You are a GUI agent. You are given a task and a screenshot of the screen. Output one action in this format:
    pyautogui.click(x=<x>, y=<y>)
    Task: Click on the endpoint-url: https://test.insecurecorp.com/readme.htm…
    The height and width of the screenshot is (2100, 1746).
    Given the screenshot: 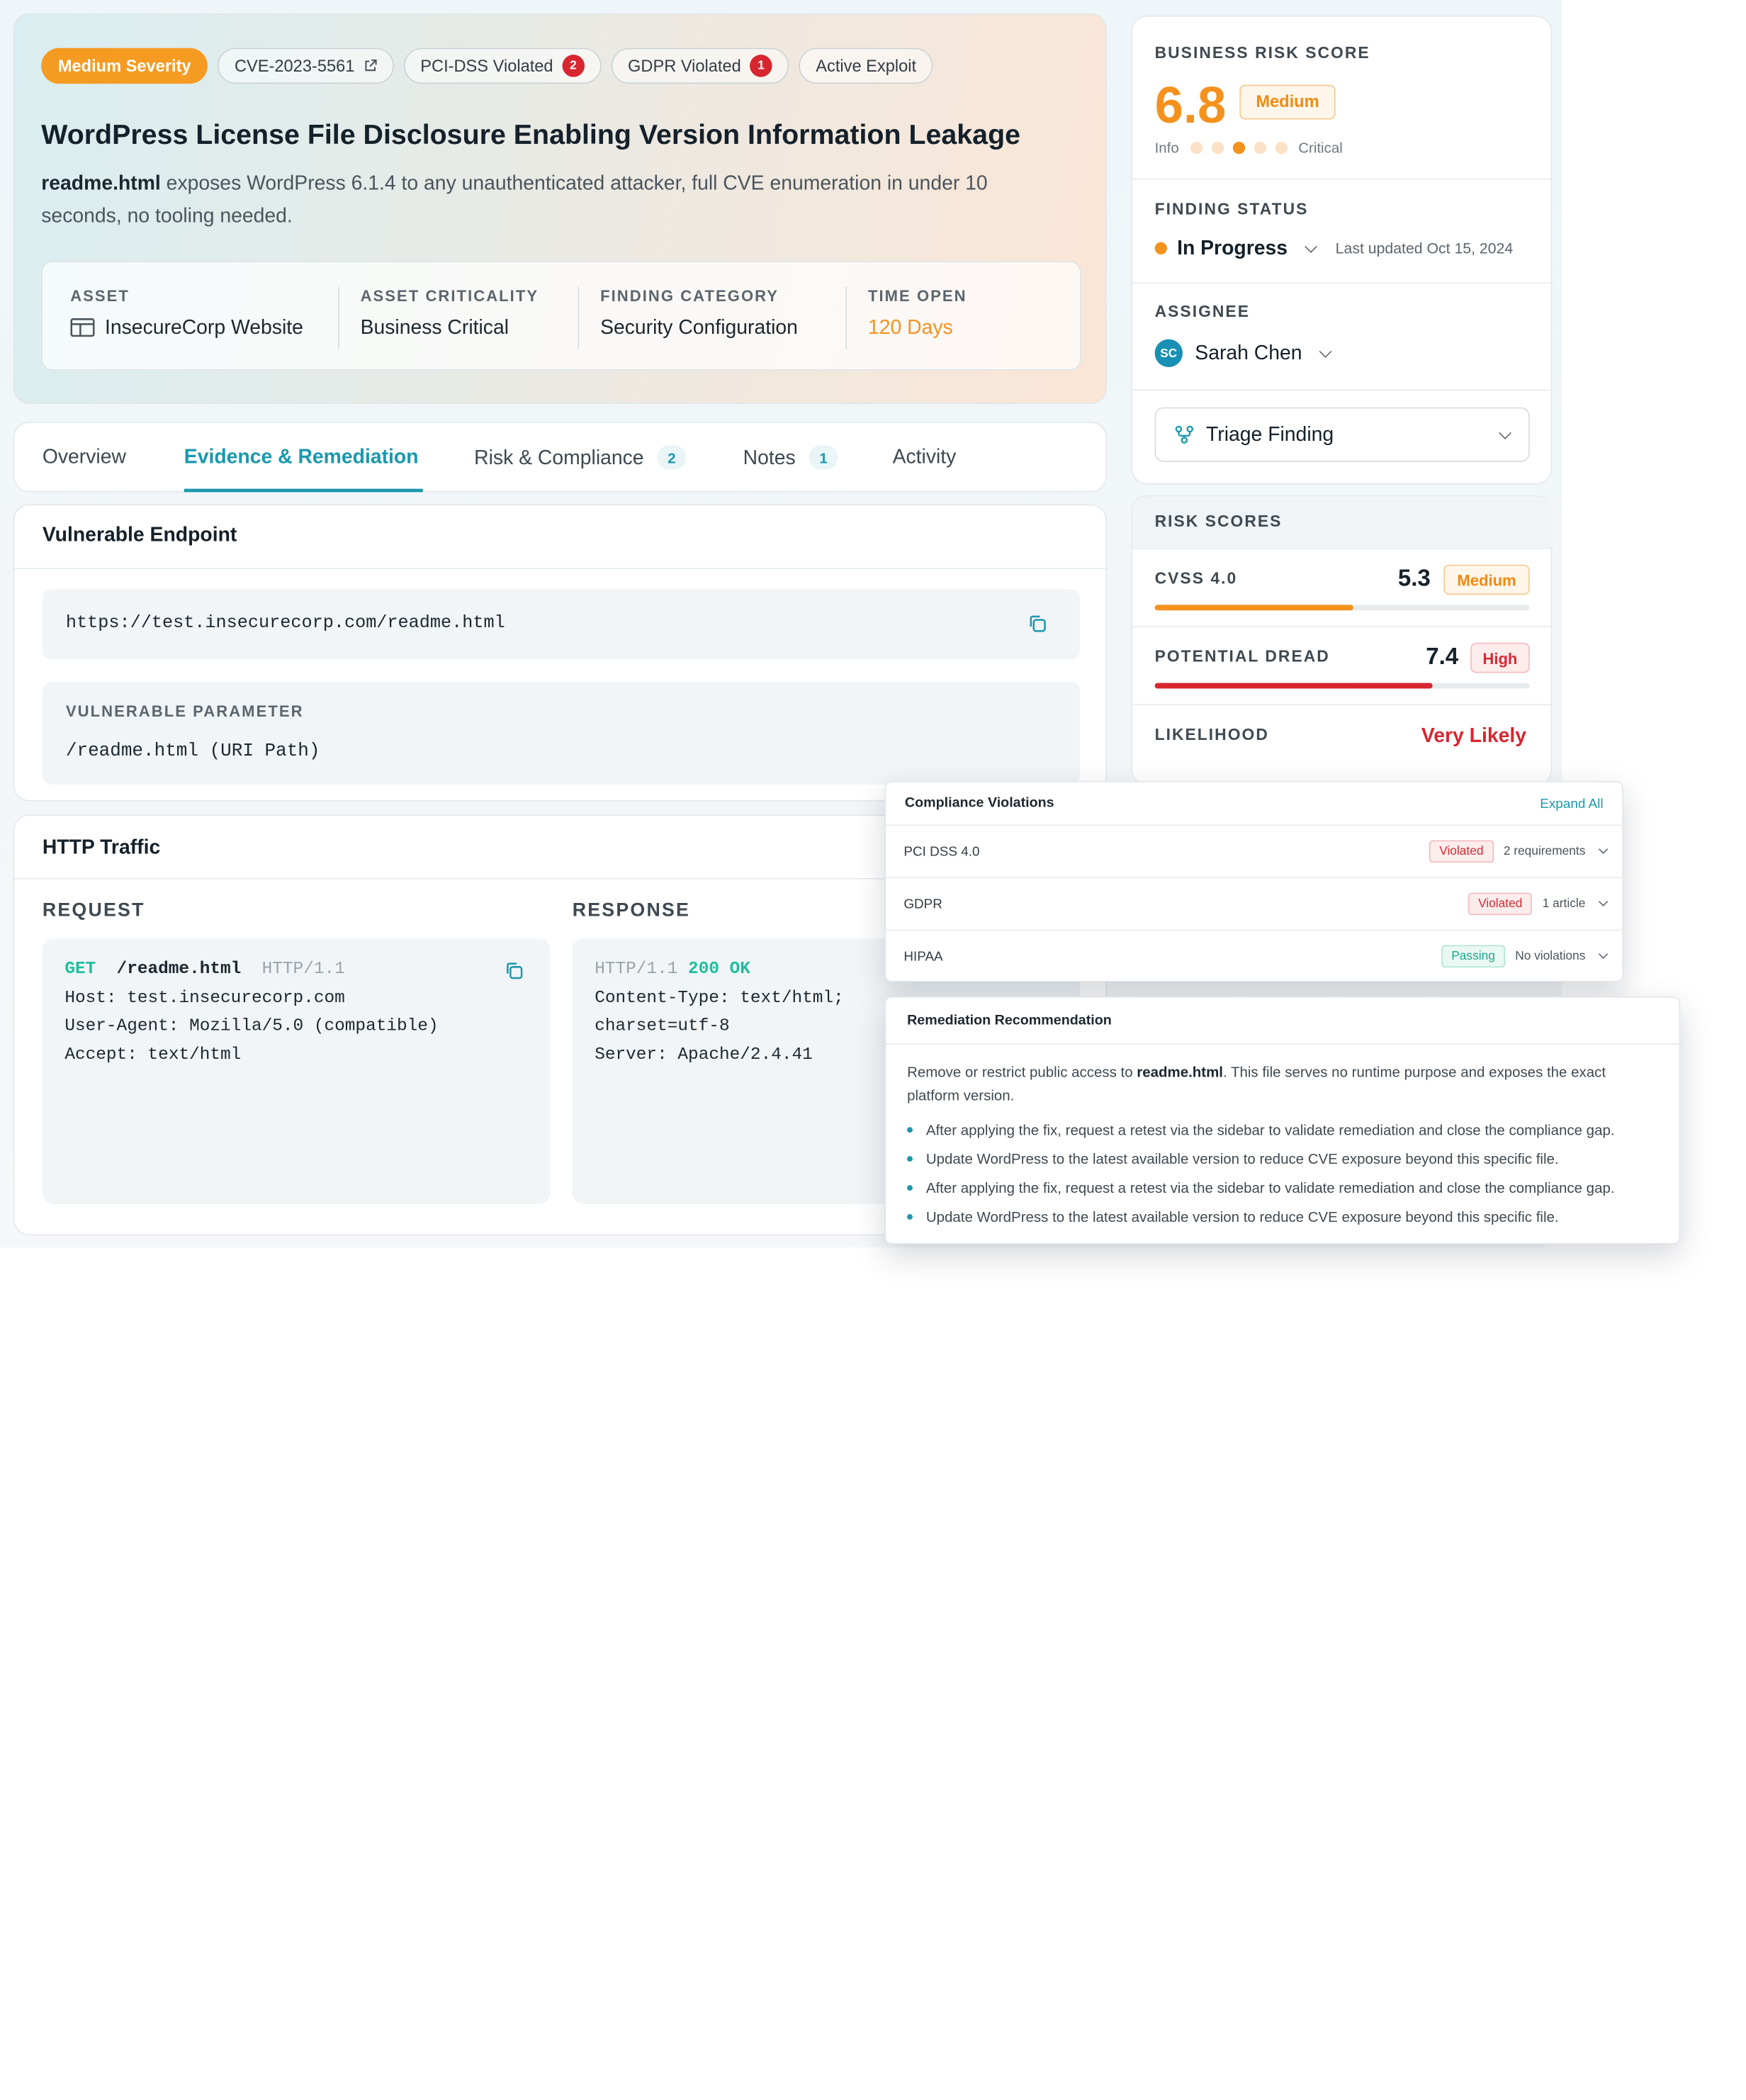 What is the action you would take?
    pyautogui.click(x=285, y=622)
    